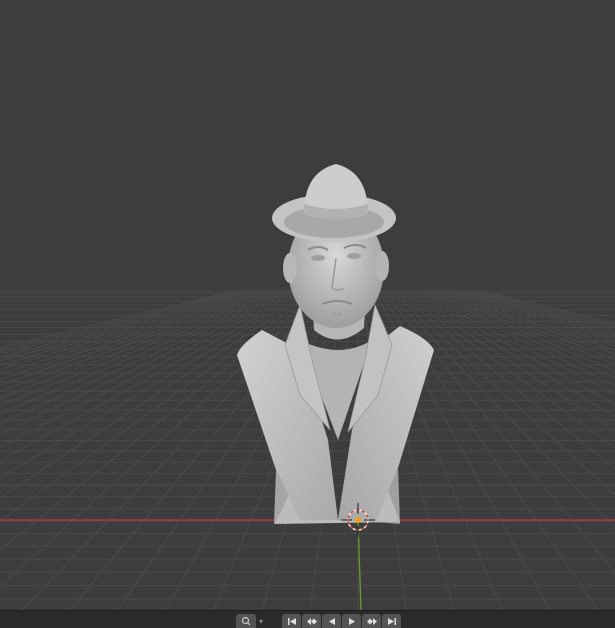 The image size is (615, 628). I want to click on jump-to-end-icon, so click(391, 621).